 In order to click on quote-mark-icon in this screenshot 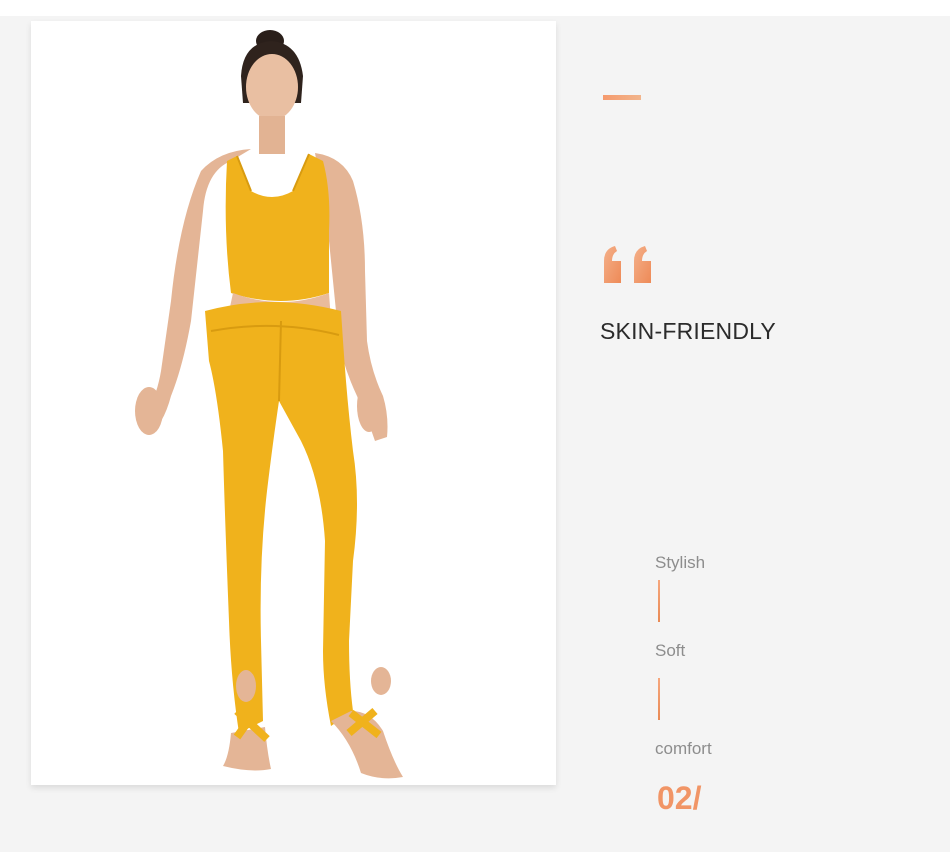, I will do `click(627, 264)`.